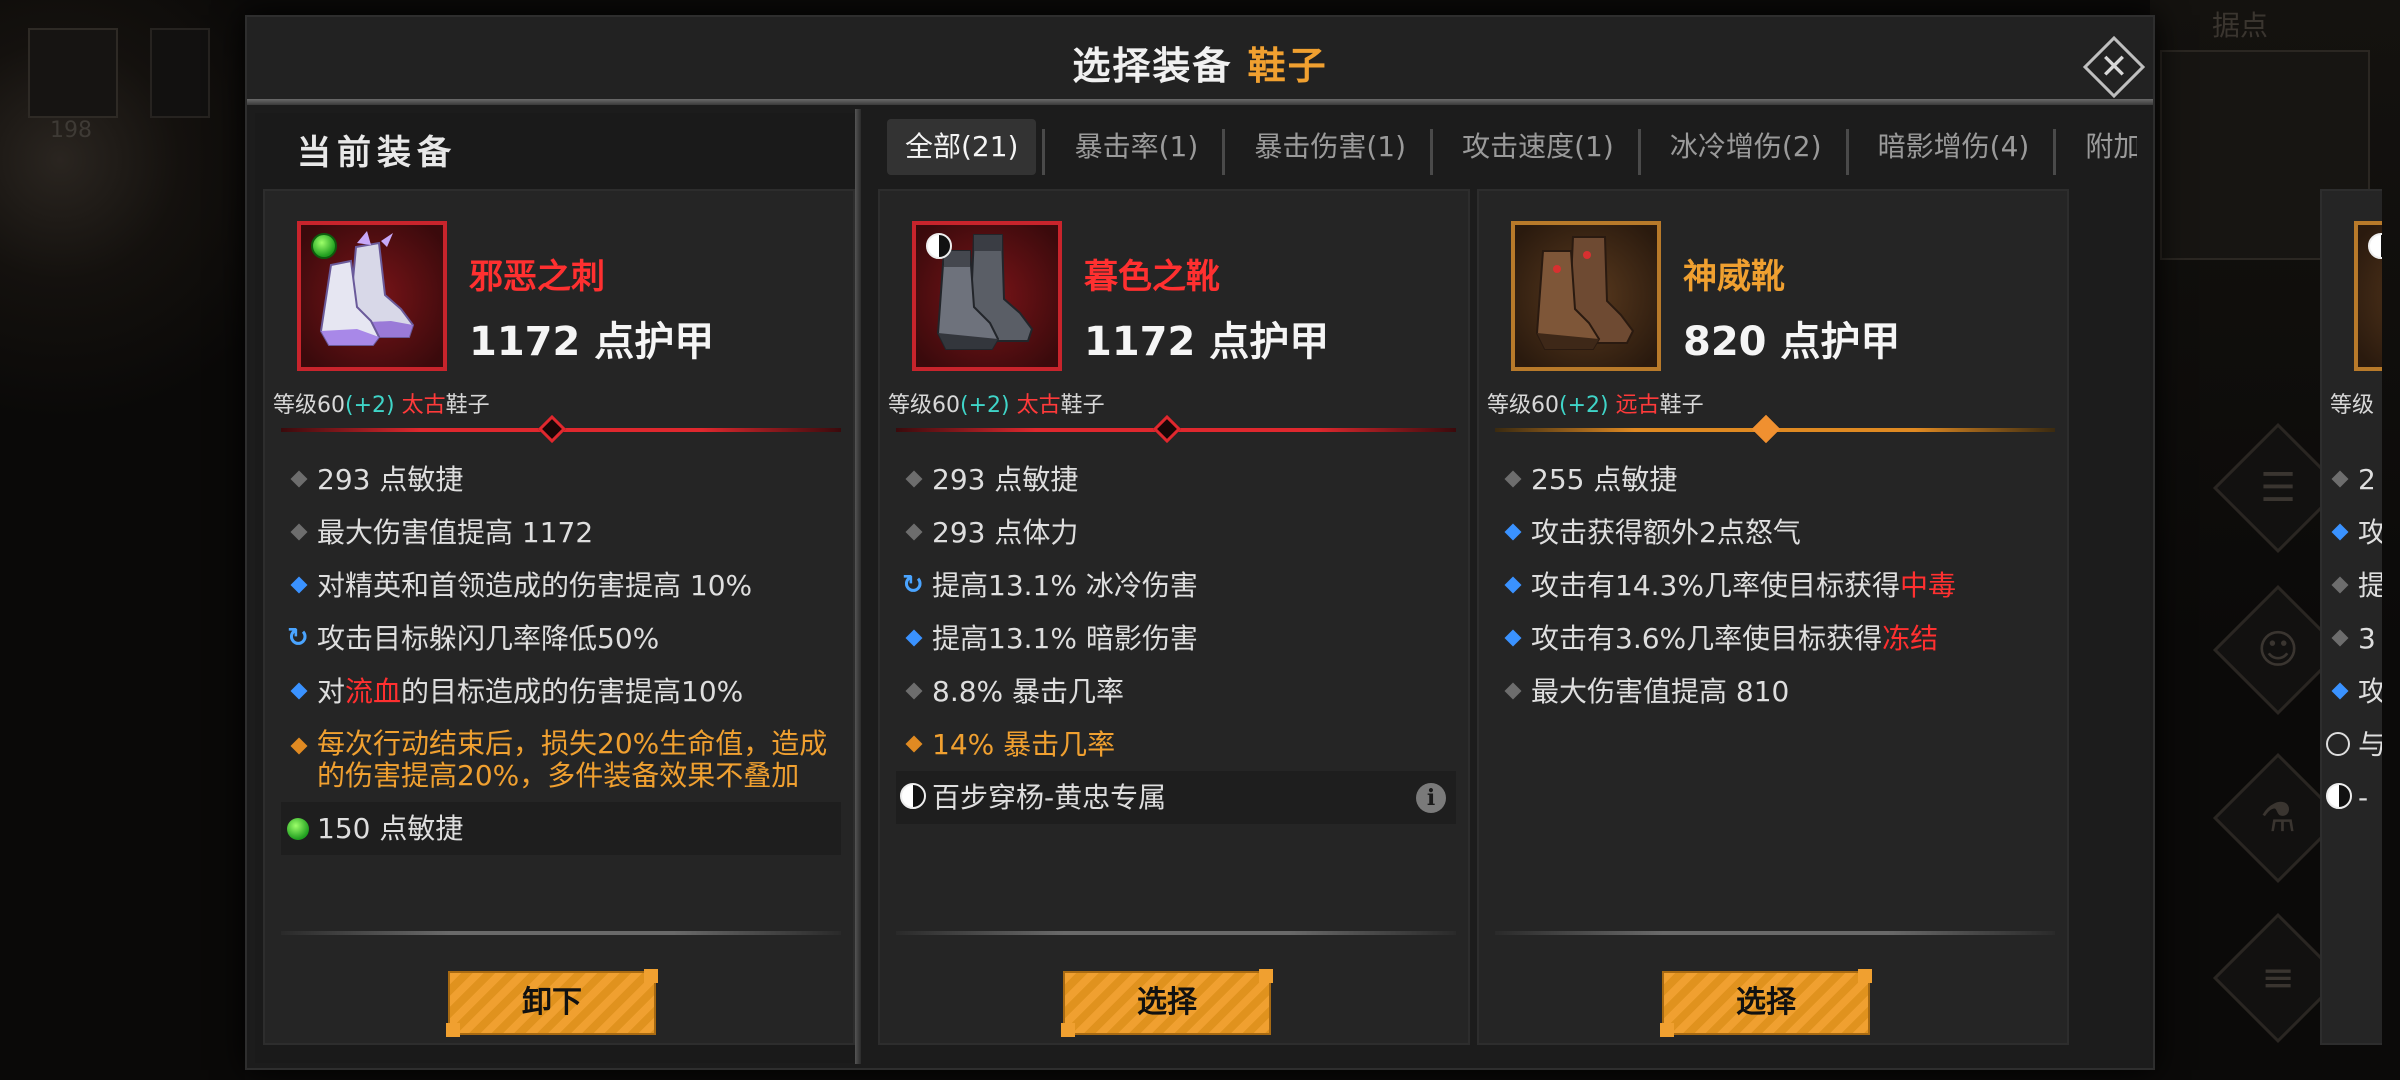  What do you see at coordinates (1746, 147) in the screenshot?
I see `tab-cold-damage: 冰冷增伤(2)` at bounding box center [1746, 147].